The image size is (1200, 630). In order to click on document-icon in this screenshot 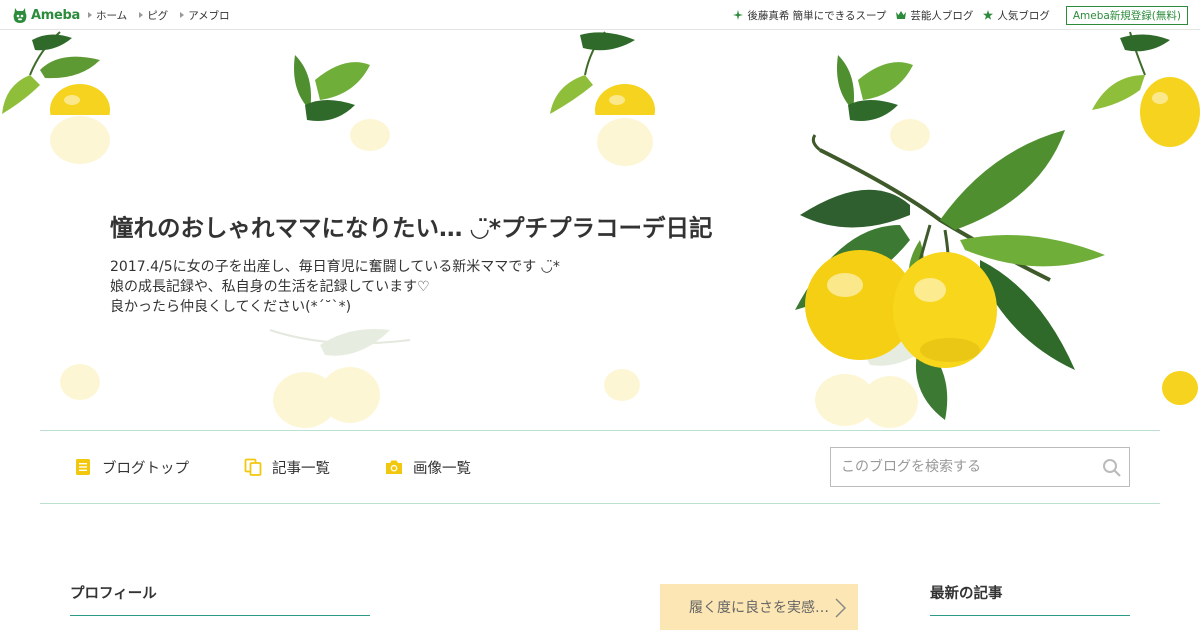, I will do `click(83, 467)`.